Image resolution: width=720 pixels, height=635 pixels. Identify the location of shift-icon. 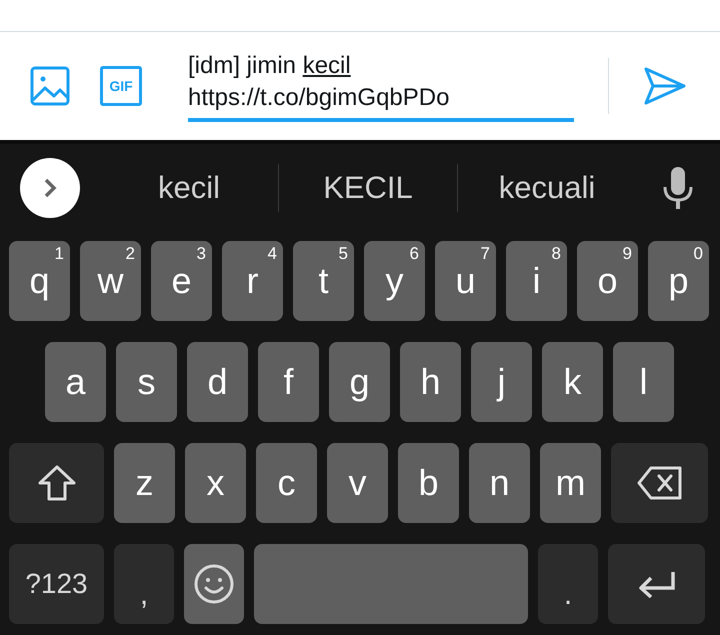
(56, 483).